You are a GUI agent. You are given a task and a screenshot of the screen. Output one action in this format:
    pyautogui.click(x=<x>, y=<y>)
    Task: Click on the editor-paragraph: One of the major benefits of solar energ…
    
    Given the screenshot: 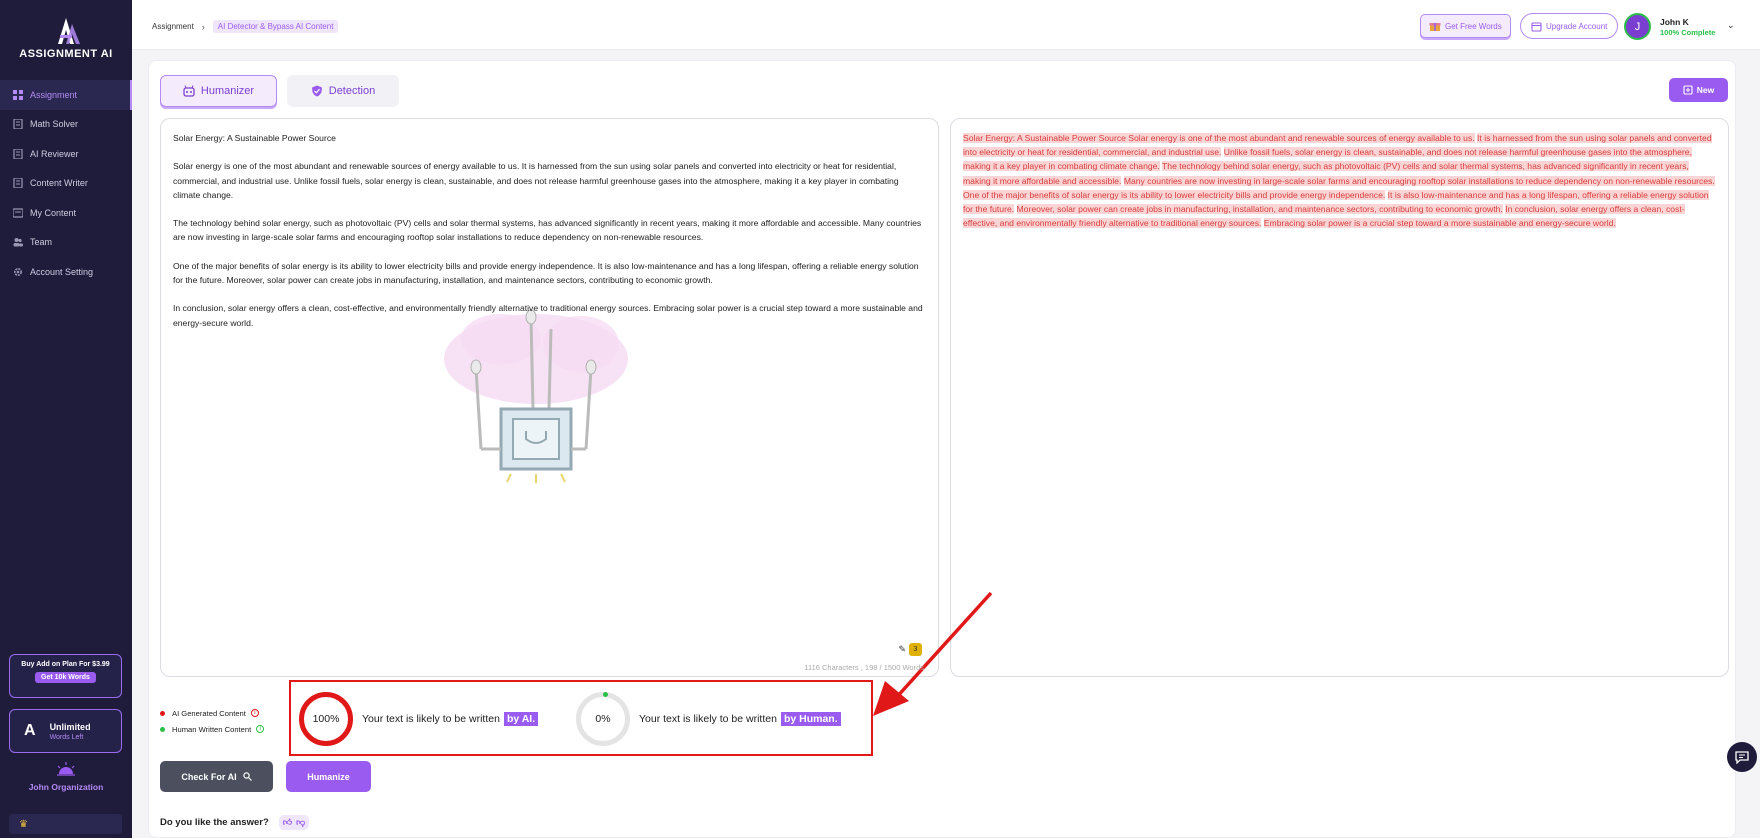 What is the action you would take?
    pyautogui.click(x=546, y=272)
    